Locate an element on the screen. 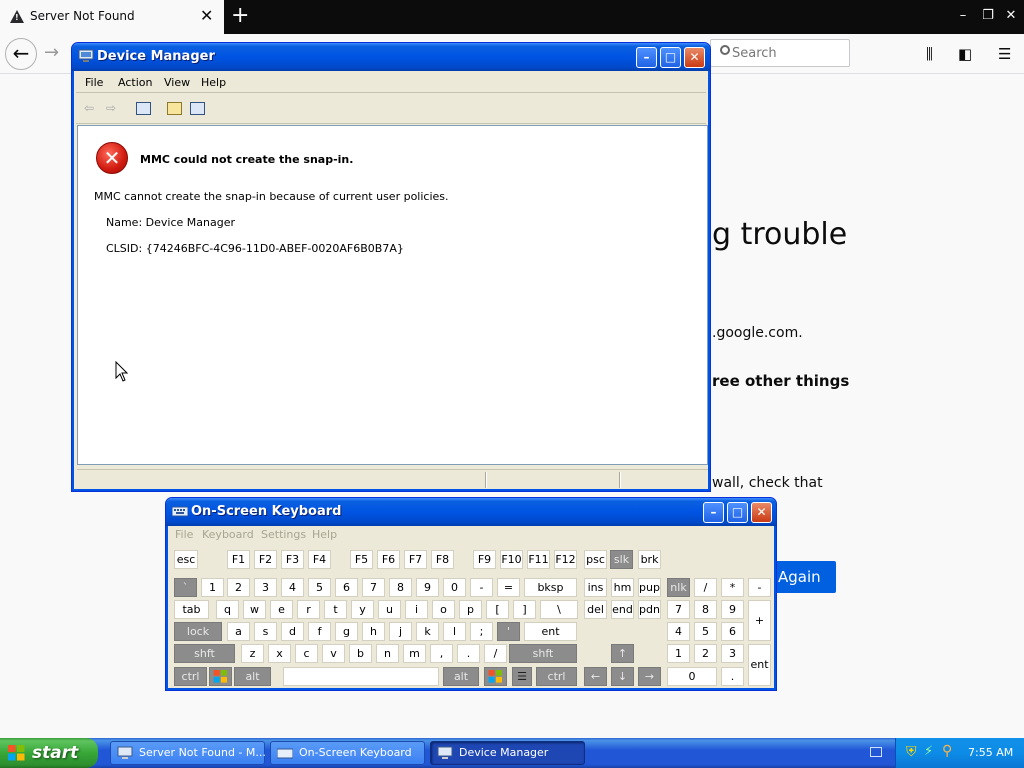 The height and width of the screenshot is (768, 1024). task-device-manager: Device Manager is located at coordinates (507, 753).